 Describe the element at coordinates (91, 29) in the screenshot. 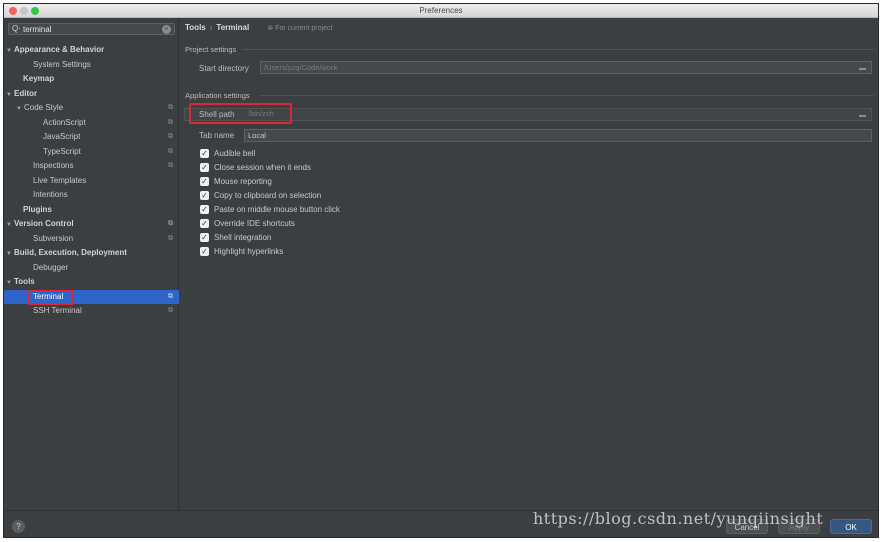

I see `settings-search: Q· terminal ×` at that location.